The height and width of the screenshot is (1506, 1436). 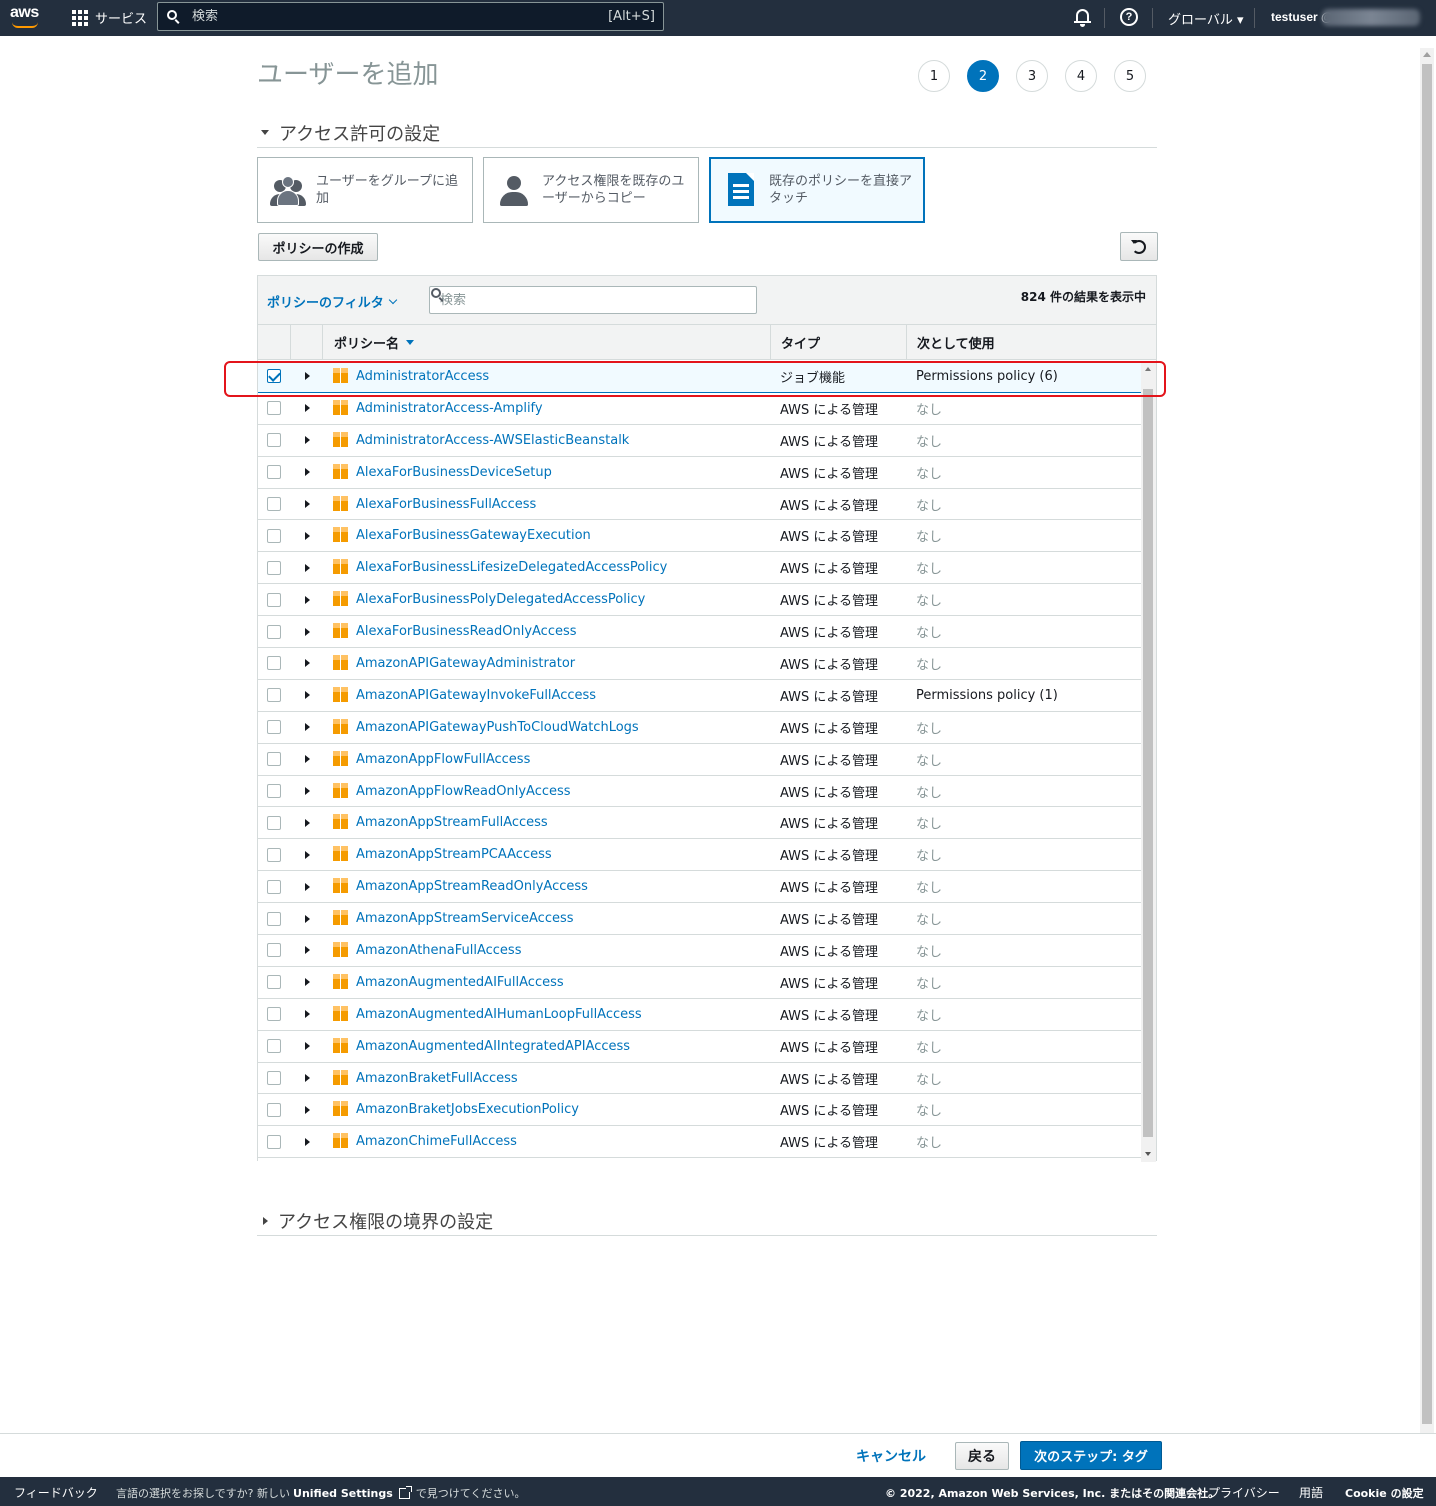 What do you see at coordinates (109, 17) in the screenshot?
I see `services-menu: サービス` at bounding box center [109, 17].